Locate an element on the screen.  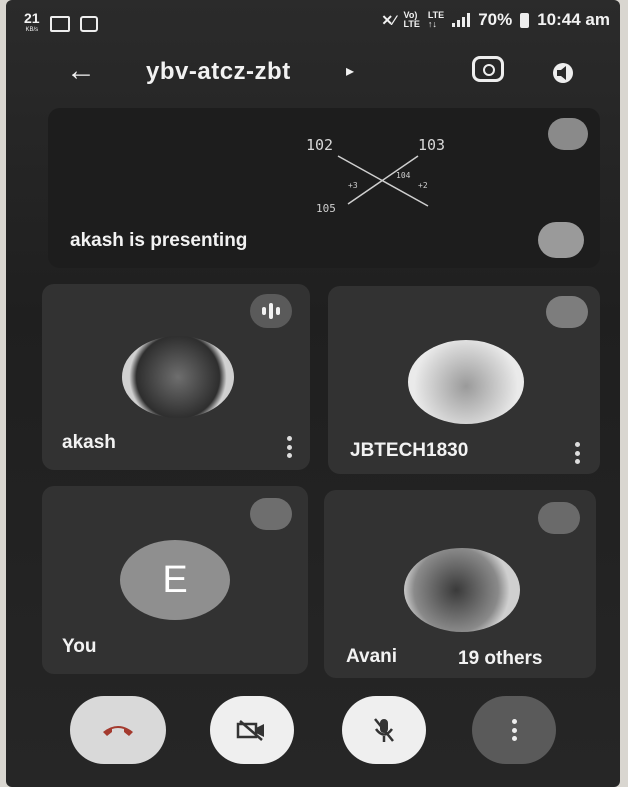
clock: 10:44 am is located at coordinates (573, 19).